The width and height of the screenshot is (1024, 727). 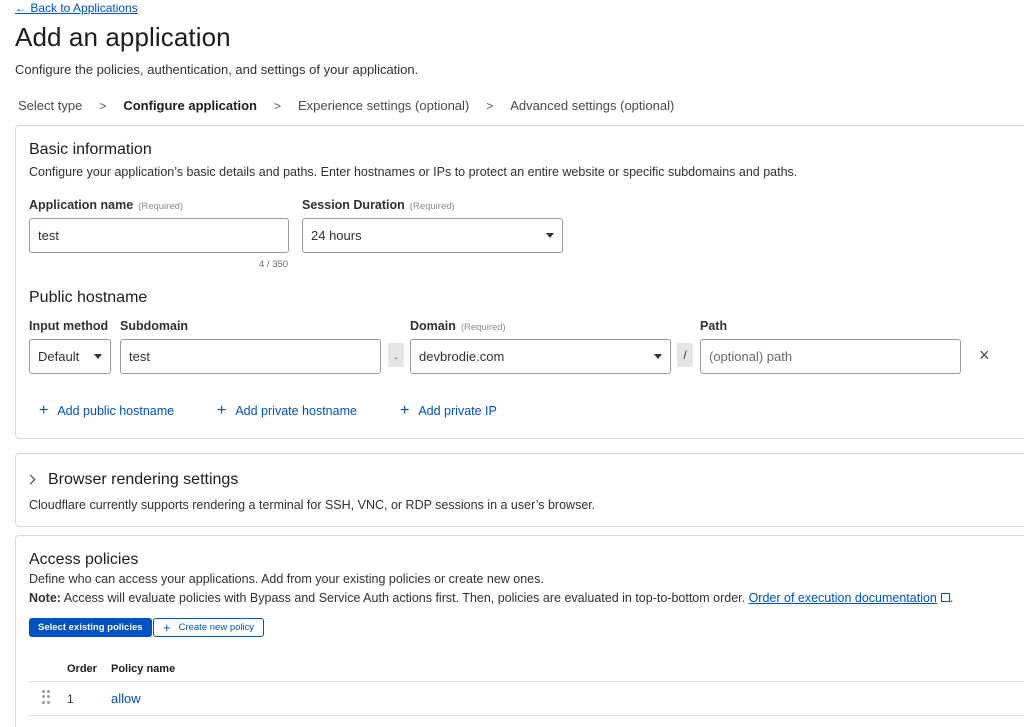 I want to click on domain-select: devbrodie.com, so click(x=540, y=356).